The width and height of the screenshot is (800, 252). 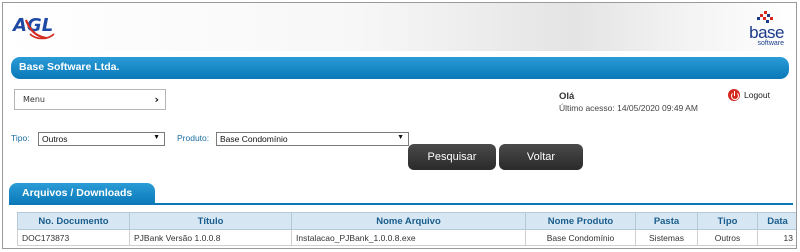 What do you see at coordinates (101, 139) in the screenshot?
I see `tipo-select: Outros ▼` at bounding box center [101, 139].